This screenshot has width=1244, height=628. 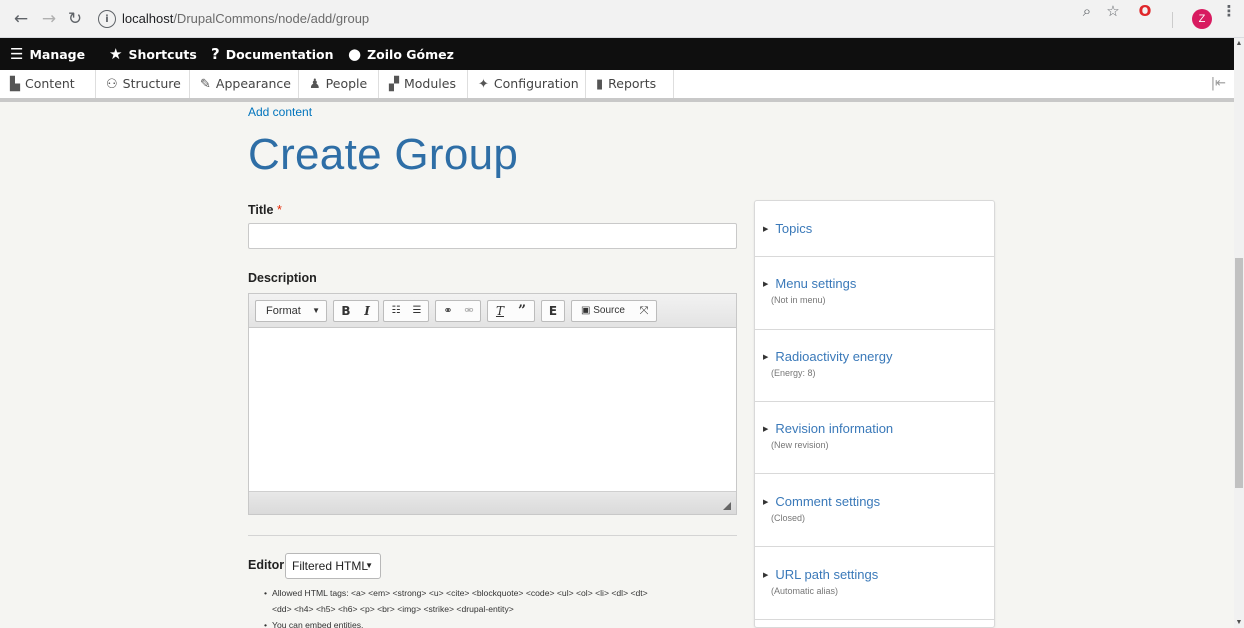 I want to click on form-divider, so click(x=492, y=535).